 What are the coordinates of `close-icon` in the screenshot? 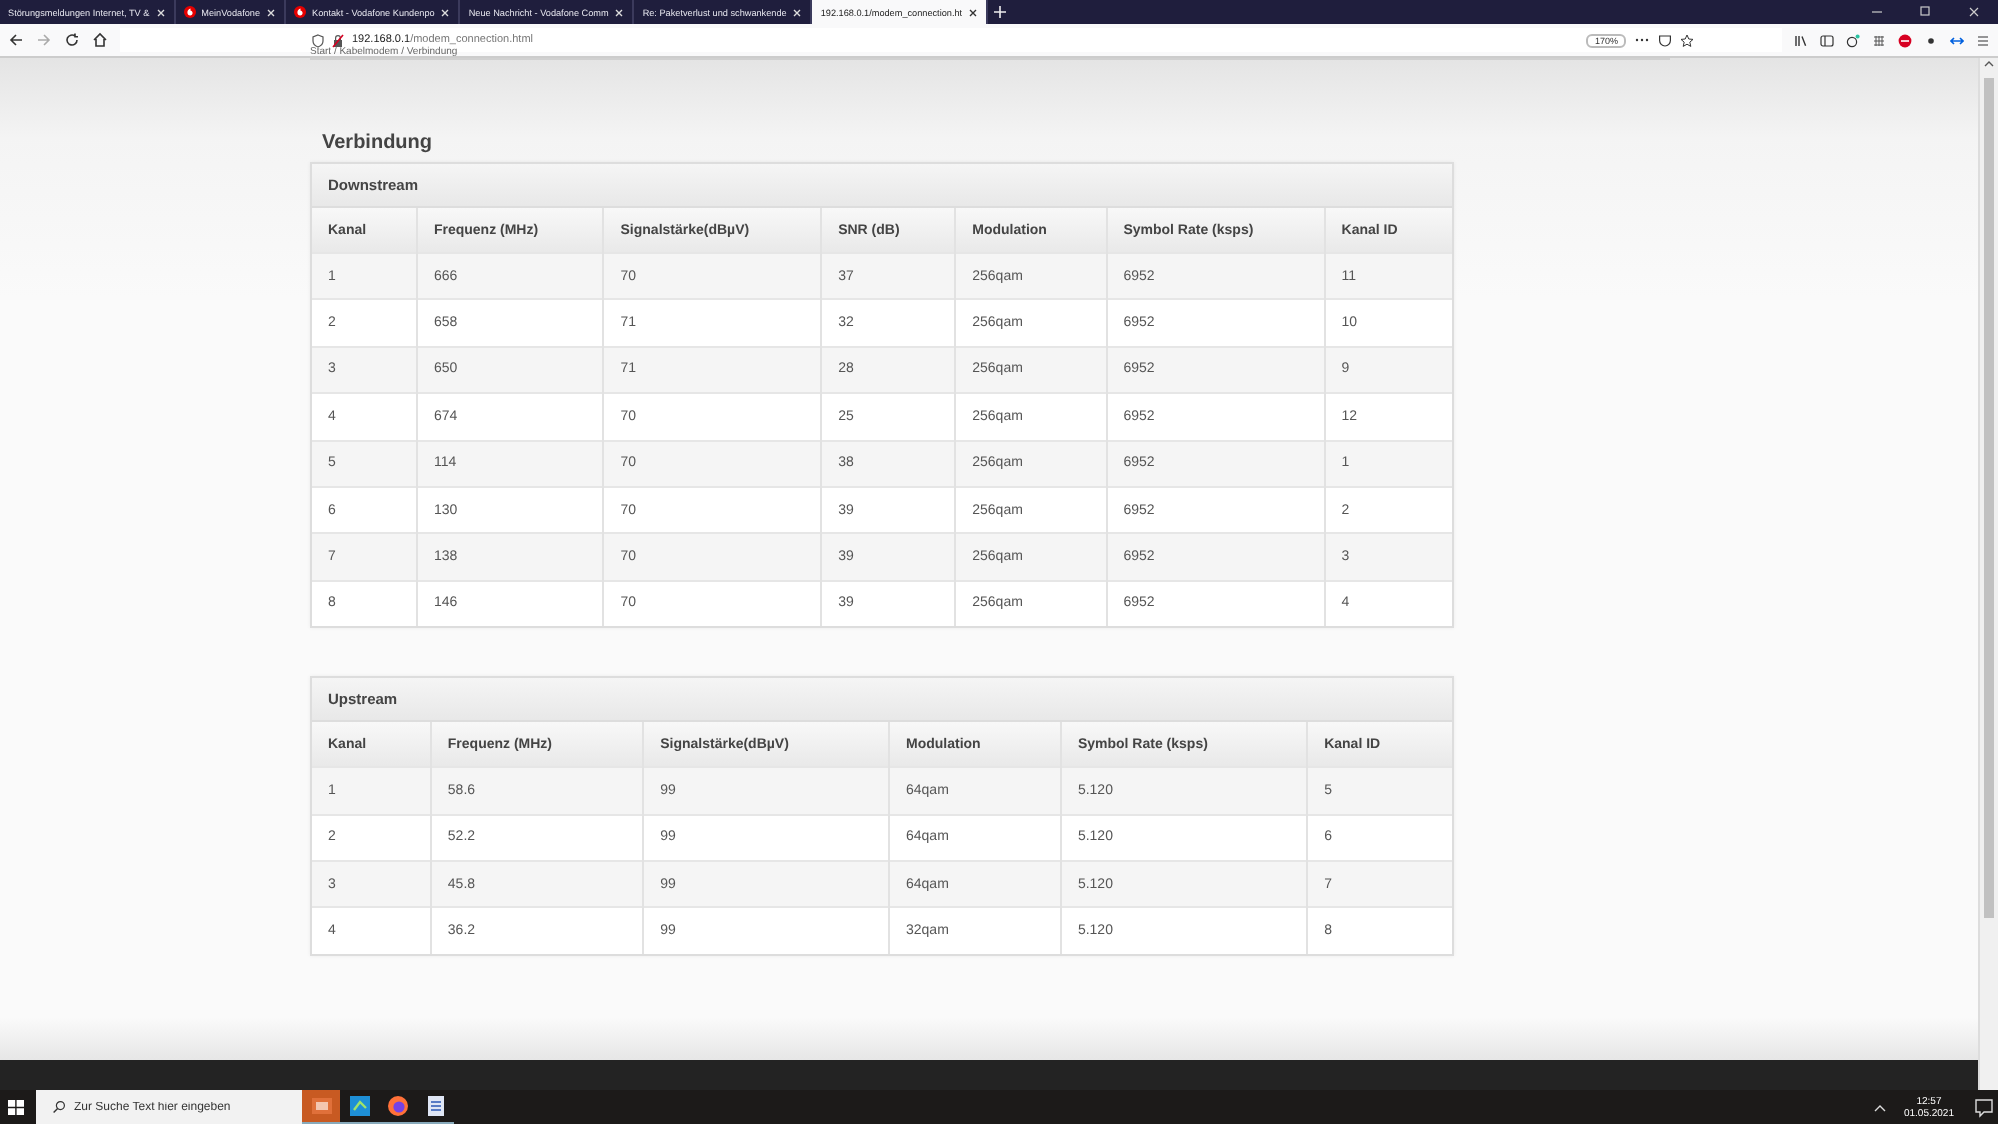 It's located at (973, 12).